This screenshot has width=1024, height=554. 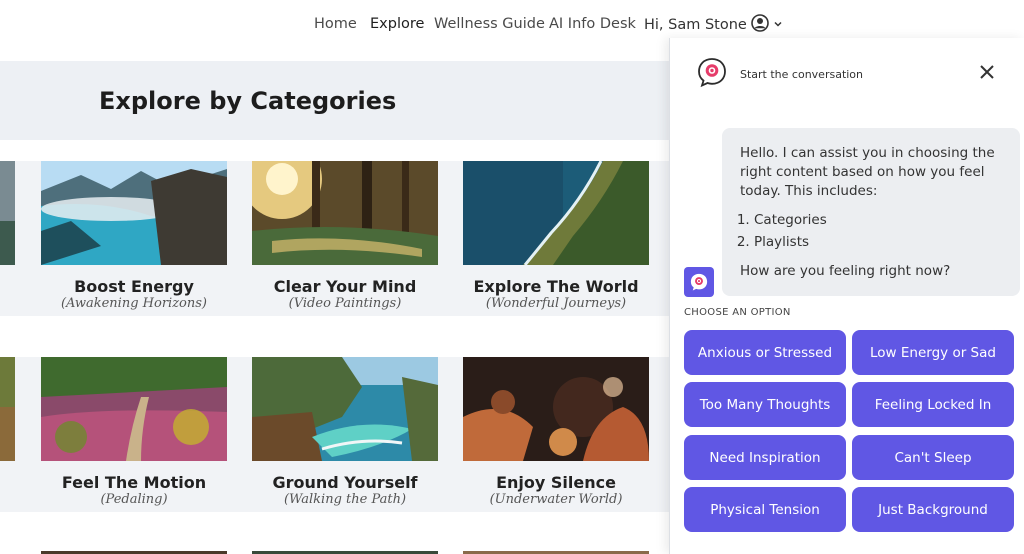 What do you see at coordinates (845, 271) in the screenshot?
I see `message-question: How are you feeling right now?` at bounding box center [845, 271].